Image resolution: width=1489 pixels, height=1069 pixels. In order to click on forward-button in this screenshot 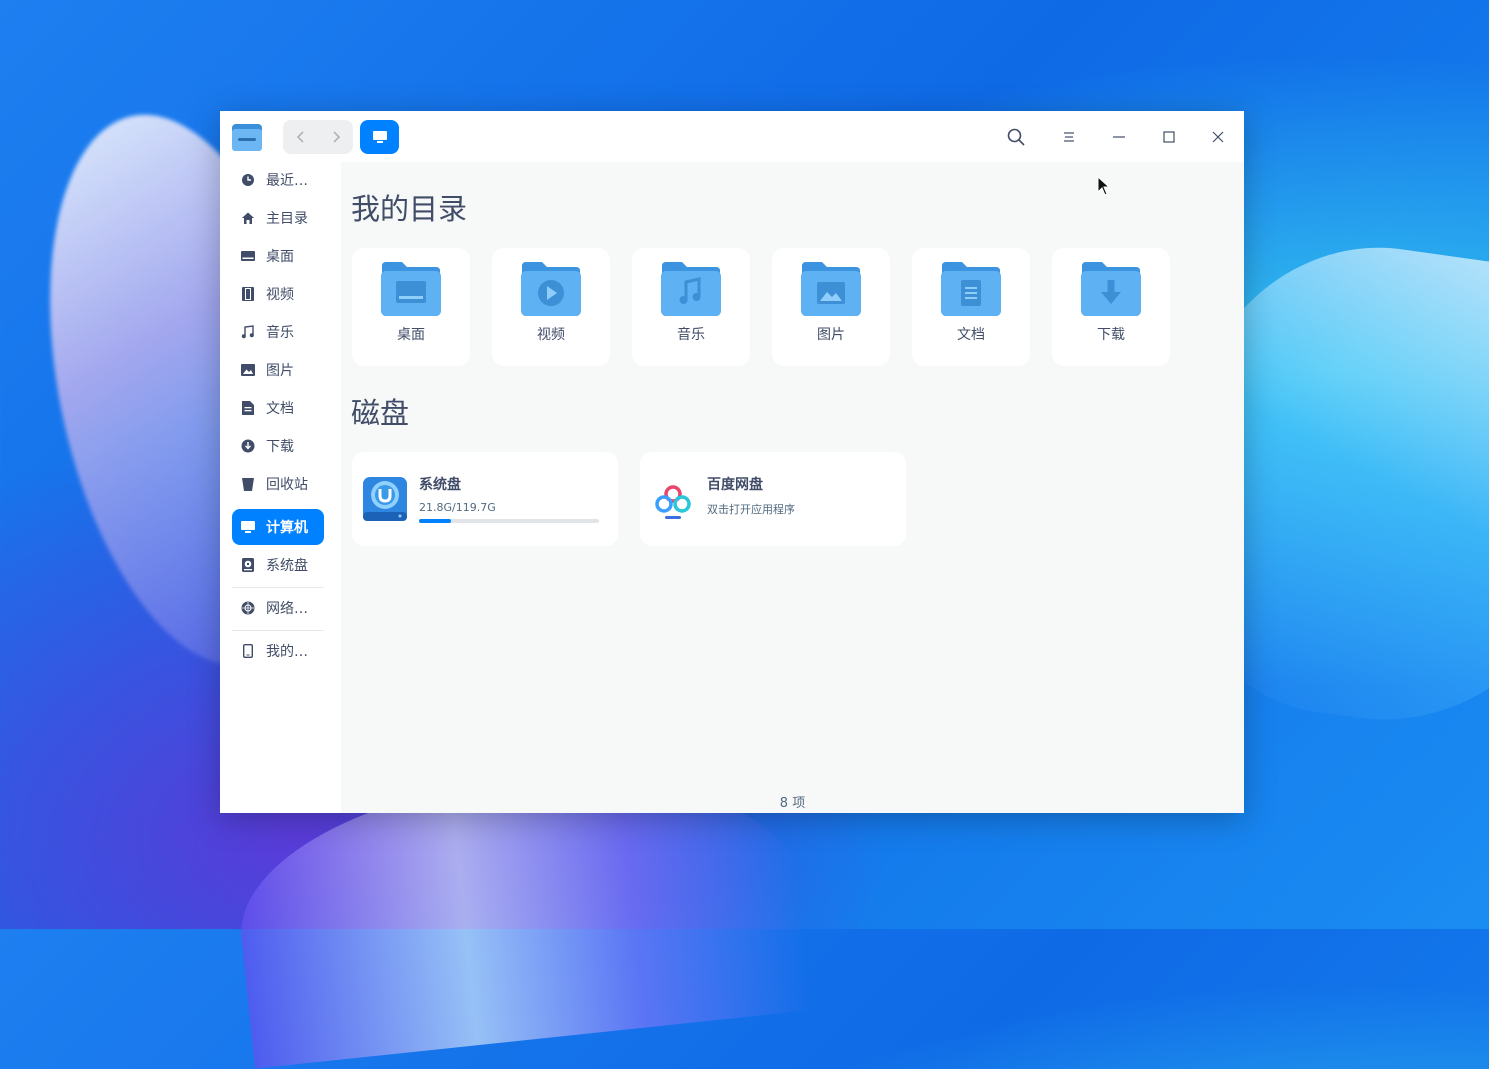, I will do `click(335, 137)`.